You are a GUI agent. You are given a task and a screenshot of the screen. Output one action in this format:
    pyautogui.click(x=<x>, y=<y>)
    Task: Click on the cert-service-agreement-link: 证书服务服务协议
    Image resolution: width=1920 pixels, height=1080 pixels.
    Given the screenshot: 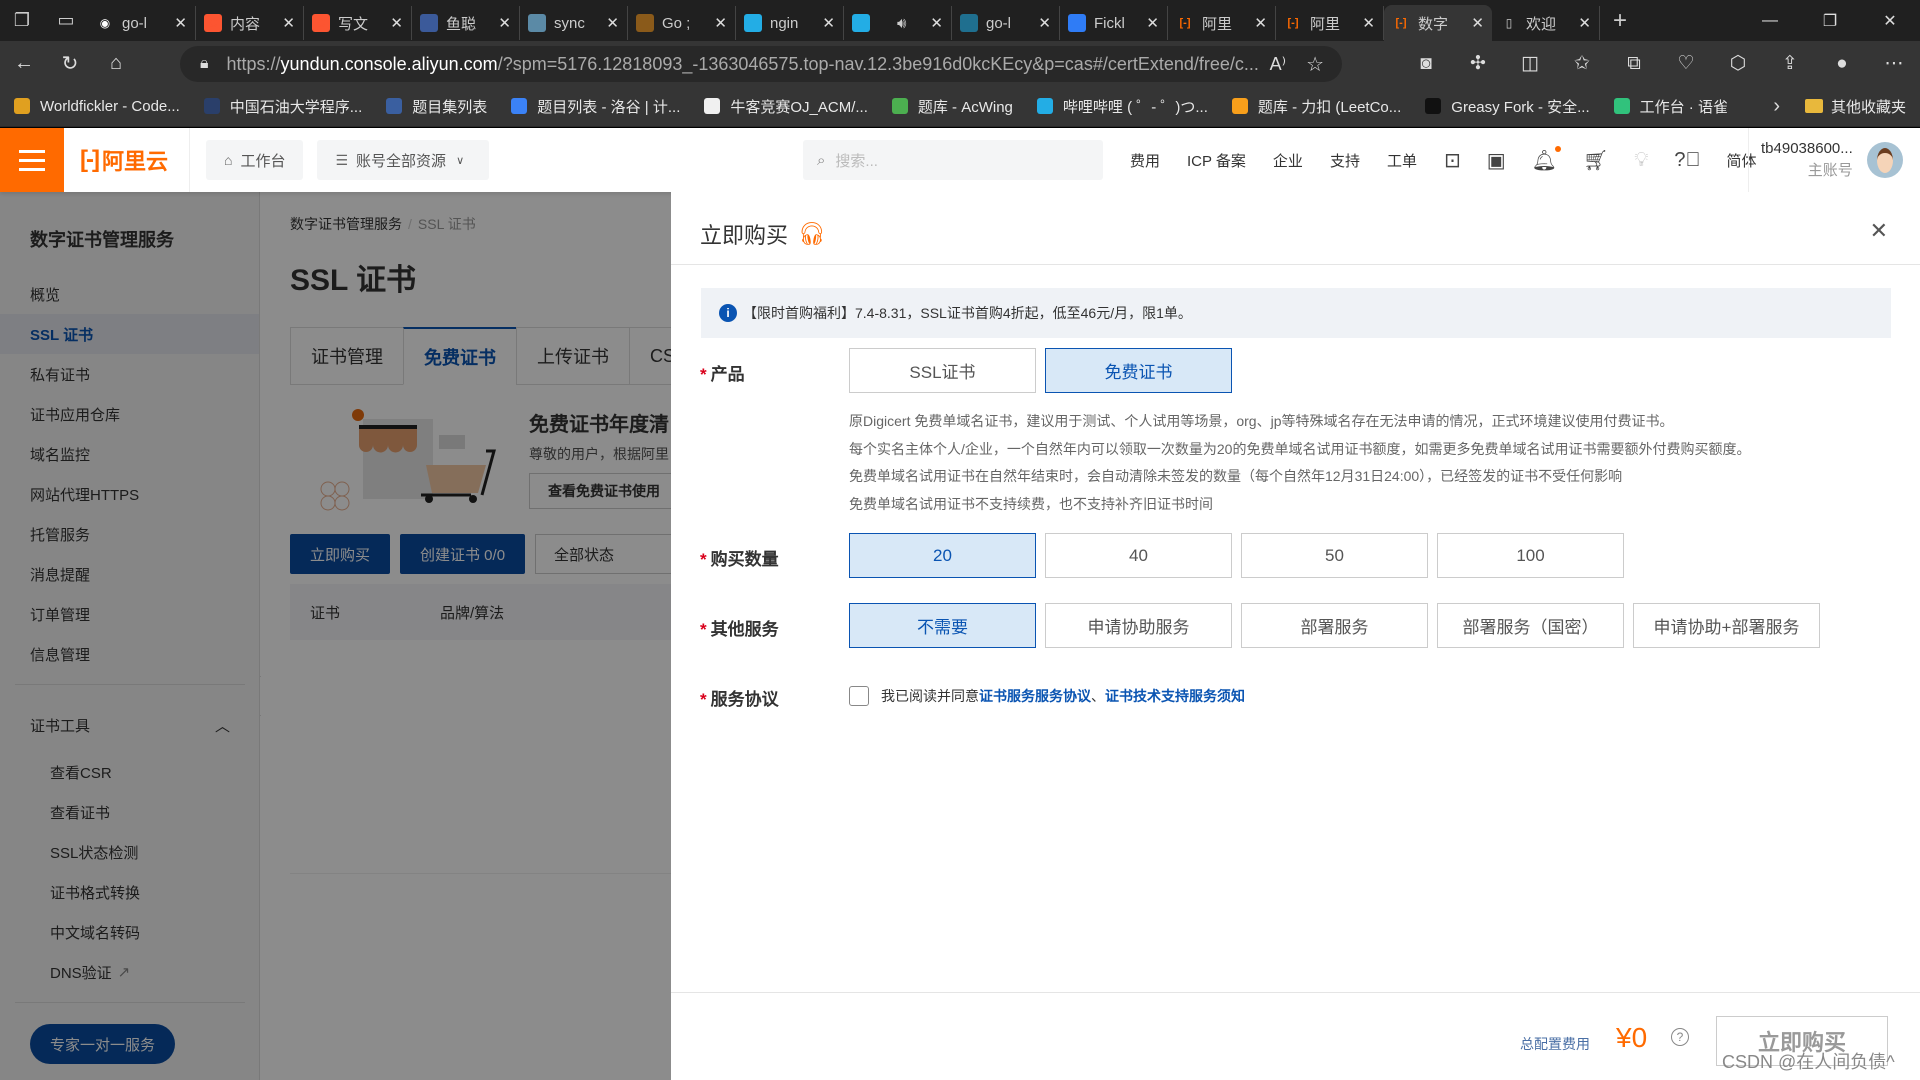 What is the action you would take?
    pyautogui.click(x=1035, y=696)
    